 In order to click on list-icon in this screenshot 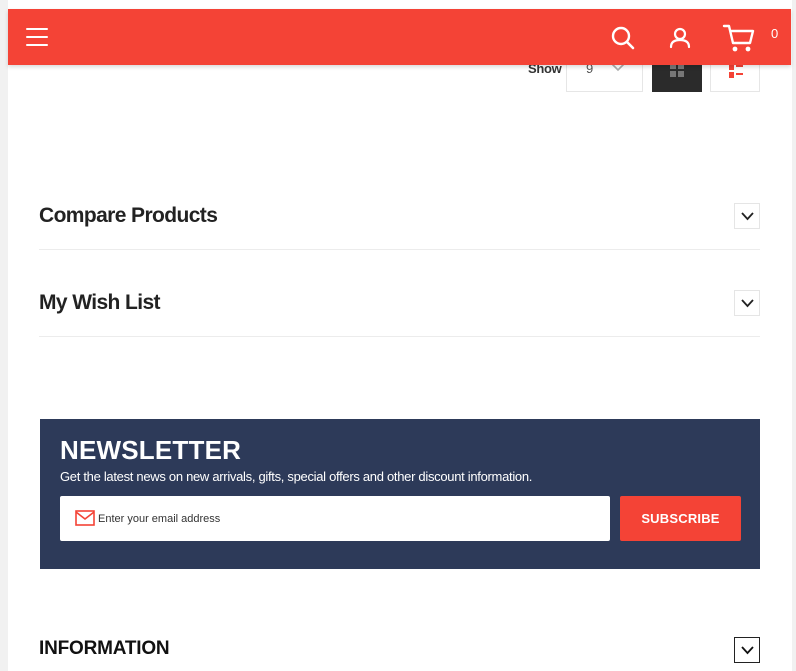, I will do `click(736, 71)`.